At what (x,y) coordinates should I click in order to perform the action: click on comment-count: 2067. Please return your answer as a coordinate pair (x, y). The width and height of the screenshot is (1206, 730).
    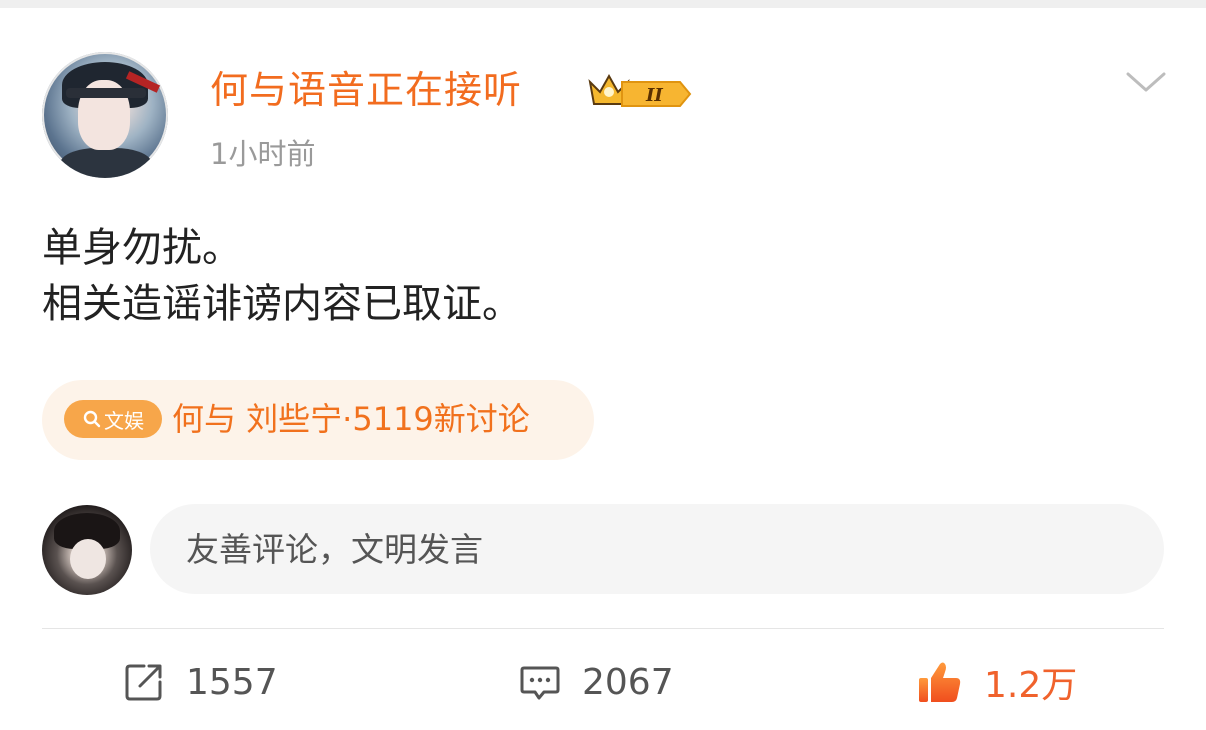
    Looking at the image, I should click on (628, 682).